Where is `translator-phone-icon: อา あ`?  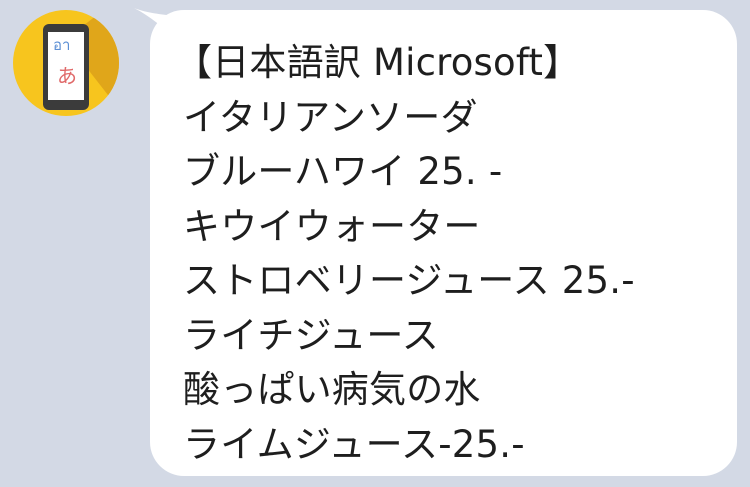
translator-phone-icon: อา あ is located at coordinates (66, 67).